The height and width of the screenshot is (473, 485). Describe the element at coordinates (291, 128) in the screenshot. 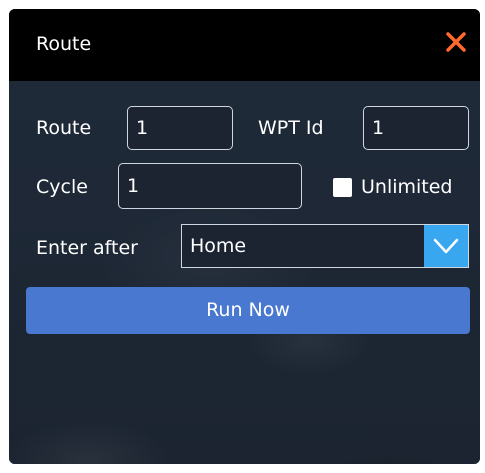

I see `wpt-id-label: WPT Id` at that location.